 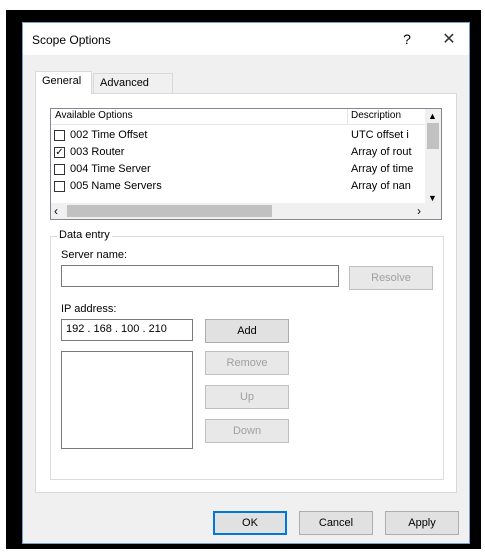 What do you see at coordinates (250, 523) in the screenshot?
I see `ok-button: OK` at bounding box center [250, 523].